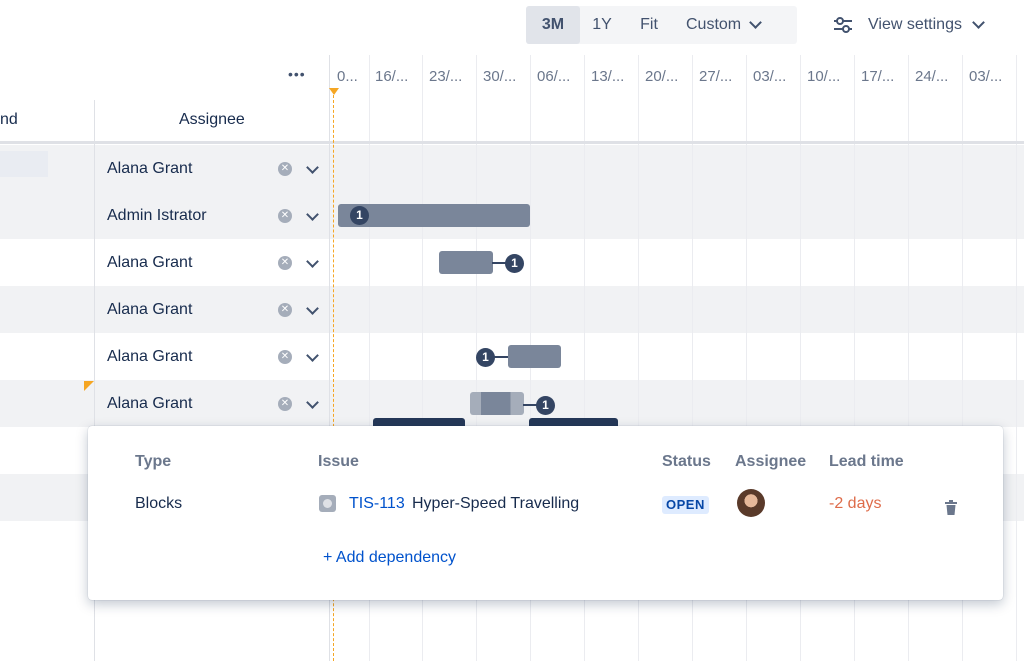 Image resolution: width=1024 pixels, height=661 pixels. I want to click on range-custom-label: Custom, so click(714, 24).